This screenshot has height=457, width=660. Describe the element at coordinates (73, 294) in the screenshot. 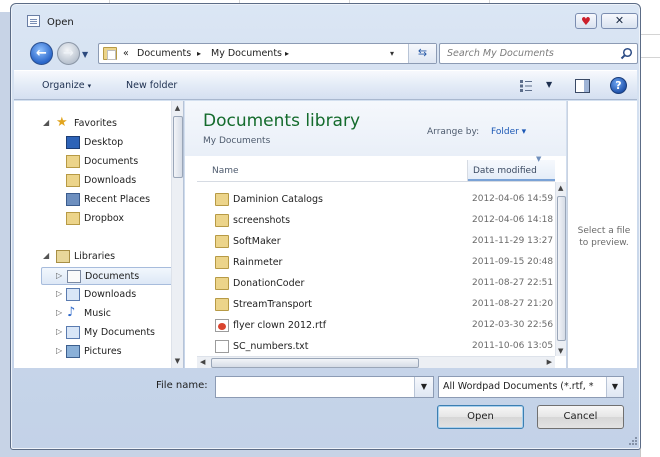

I see `downloads-library-icon` at that location.